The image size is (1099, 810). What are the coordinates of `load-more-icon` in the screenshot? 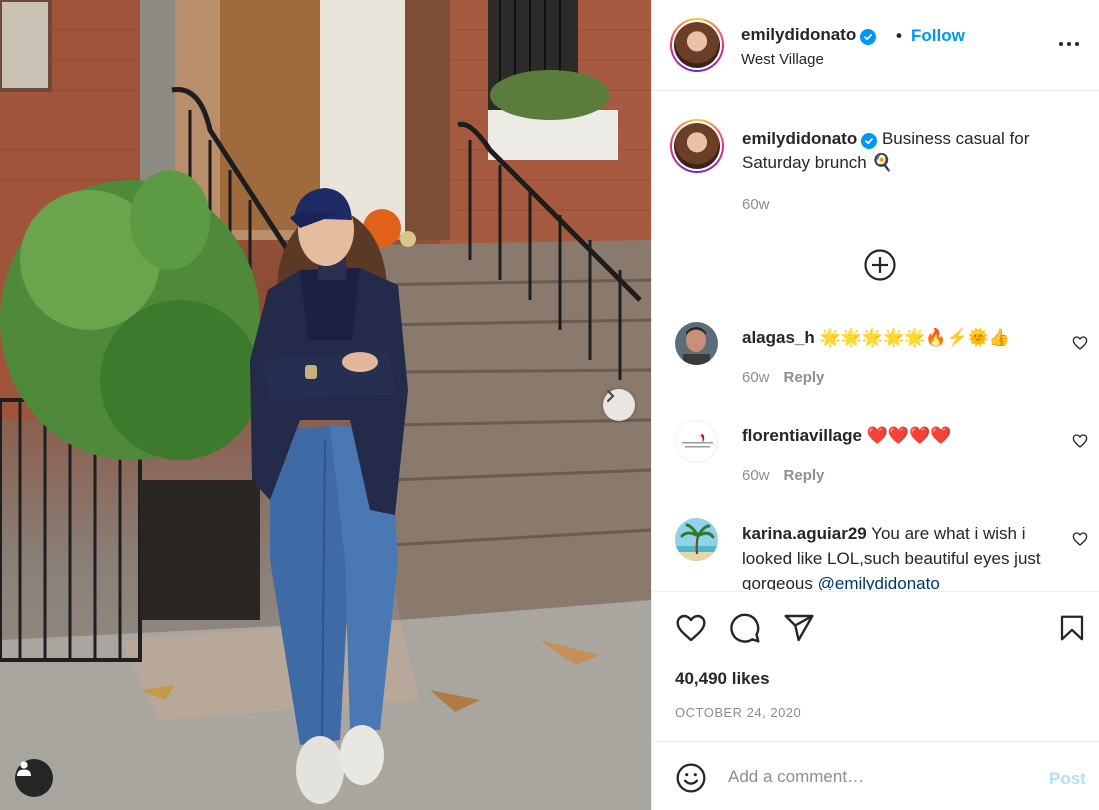 It's located at (880, 265).